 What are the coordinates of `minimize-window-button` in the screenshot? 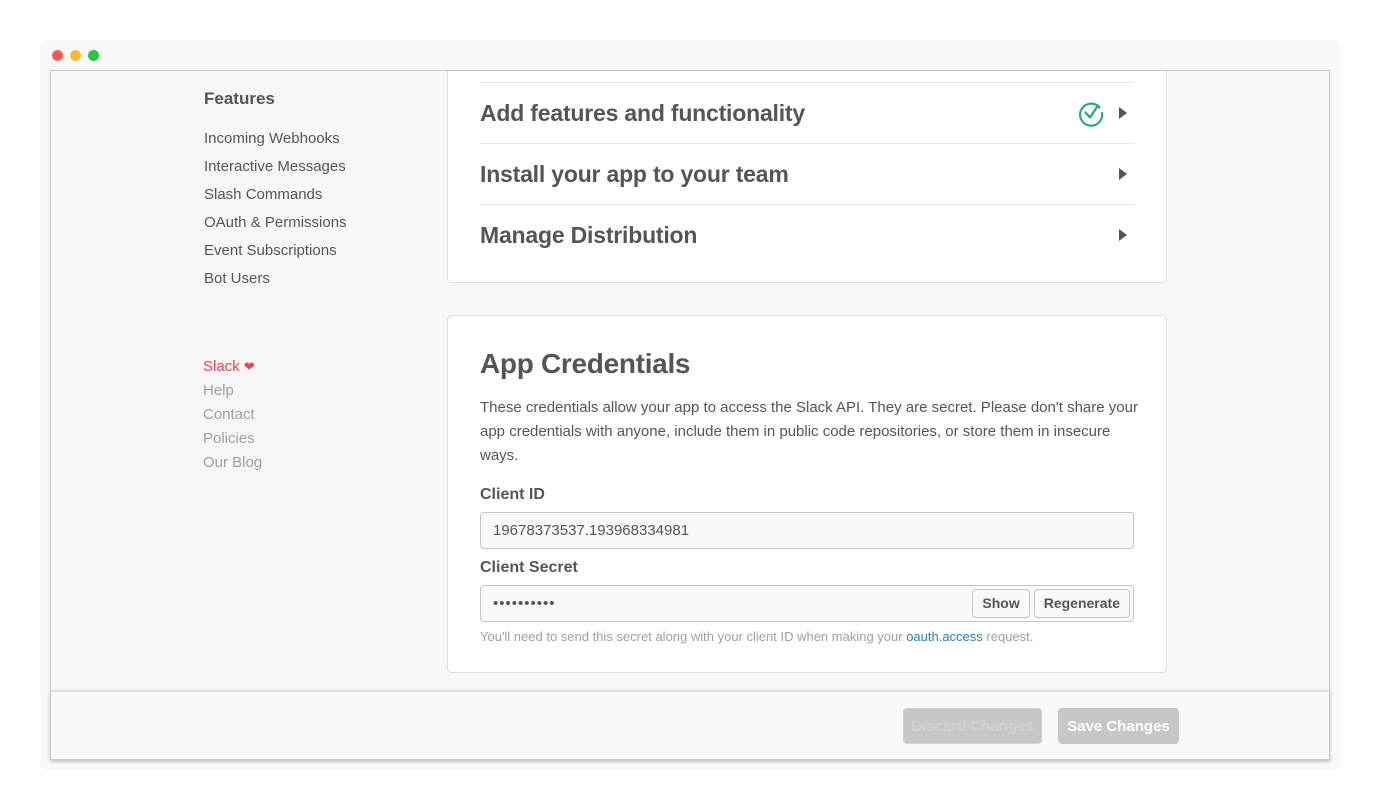 It's located at (75, 55).